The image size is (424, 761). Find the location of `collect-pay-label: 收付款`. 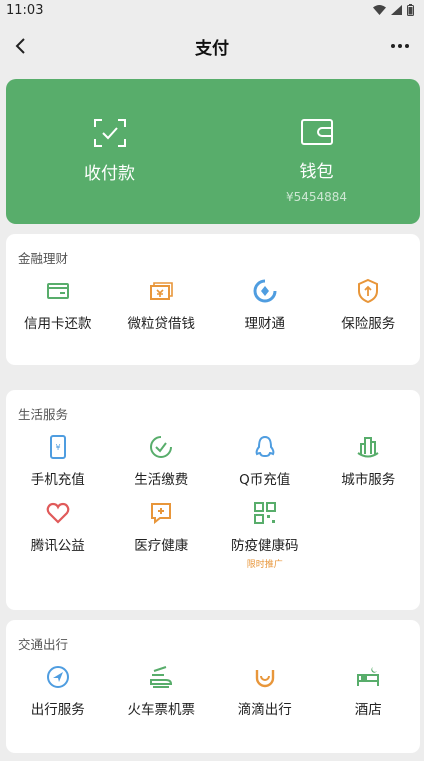

collect-pay-label: 收付款 is located at coordinates (109, 174).